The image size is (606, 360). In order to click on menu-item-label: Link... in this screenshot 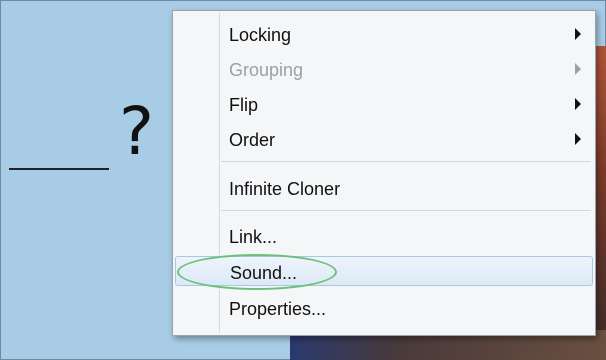, I will do `click(253, 237)`.